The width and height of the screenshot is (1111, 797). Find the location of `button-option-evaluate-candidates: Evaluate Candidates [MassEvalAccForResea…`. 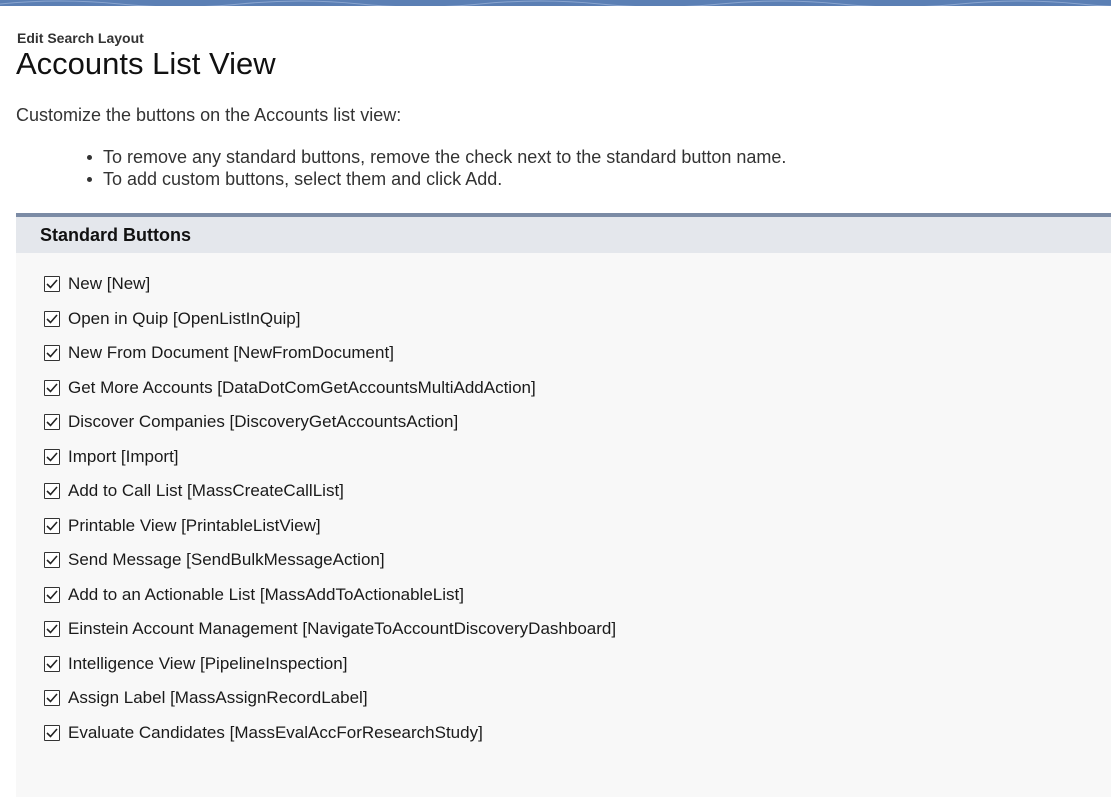

button-option-evaluate-candidates: Evaluate Candidates [MassEvalAccForResea… is located at coordinates (330, 733).